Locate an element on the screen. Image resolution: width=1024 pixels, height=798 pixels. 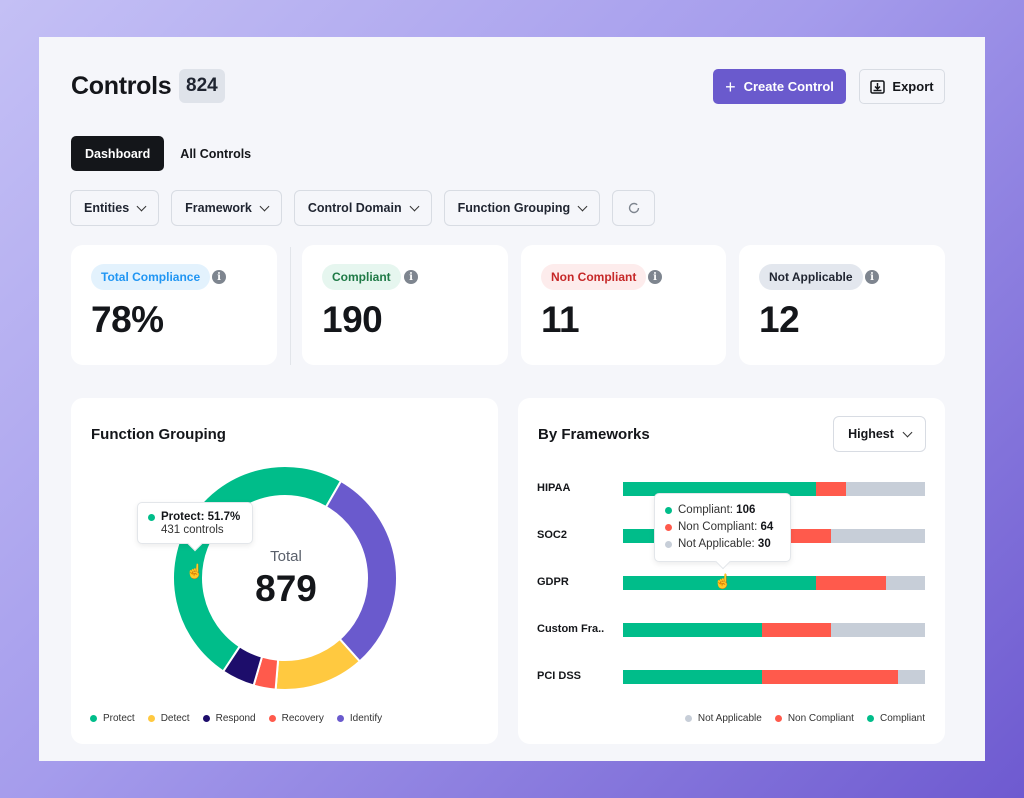
tooltip-row: Not Applicable: 30 is located at coordinates (722, 544).